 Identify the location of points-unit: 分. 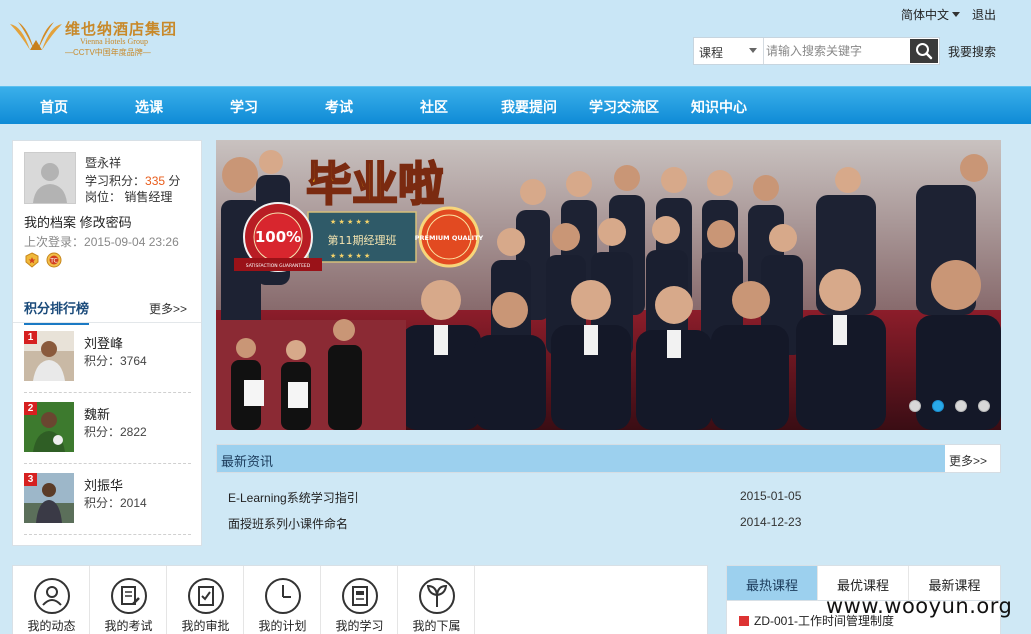
(174, 181).